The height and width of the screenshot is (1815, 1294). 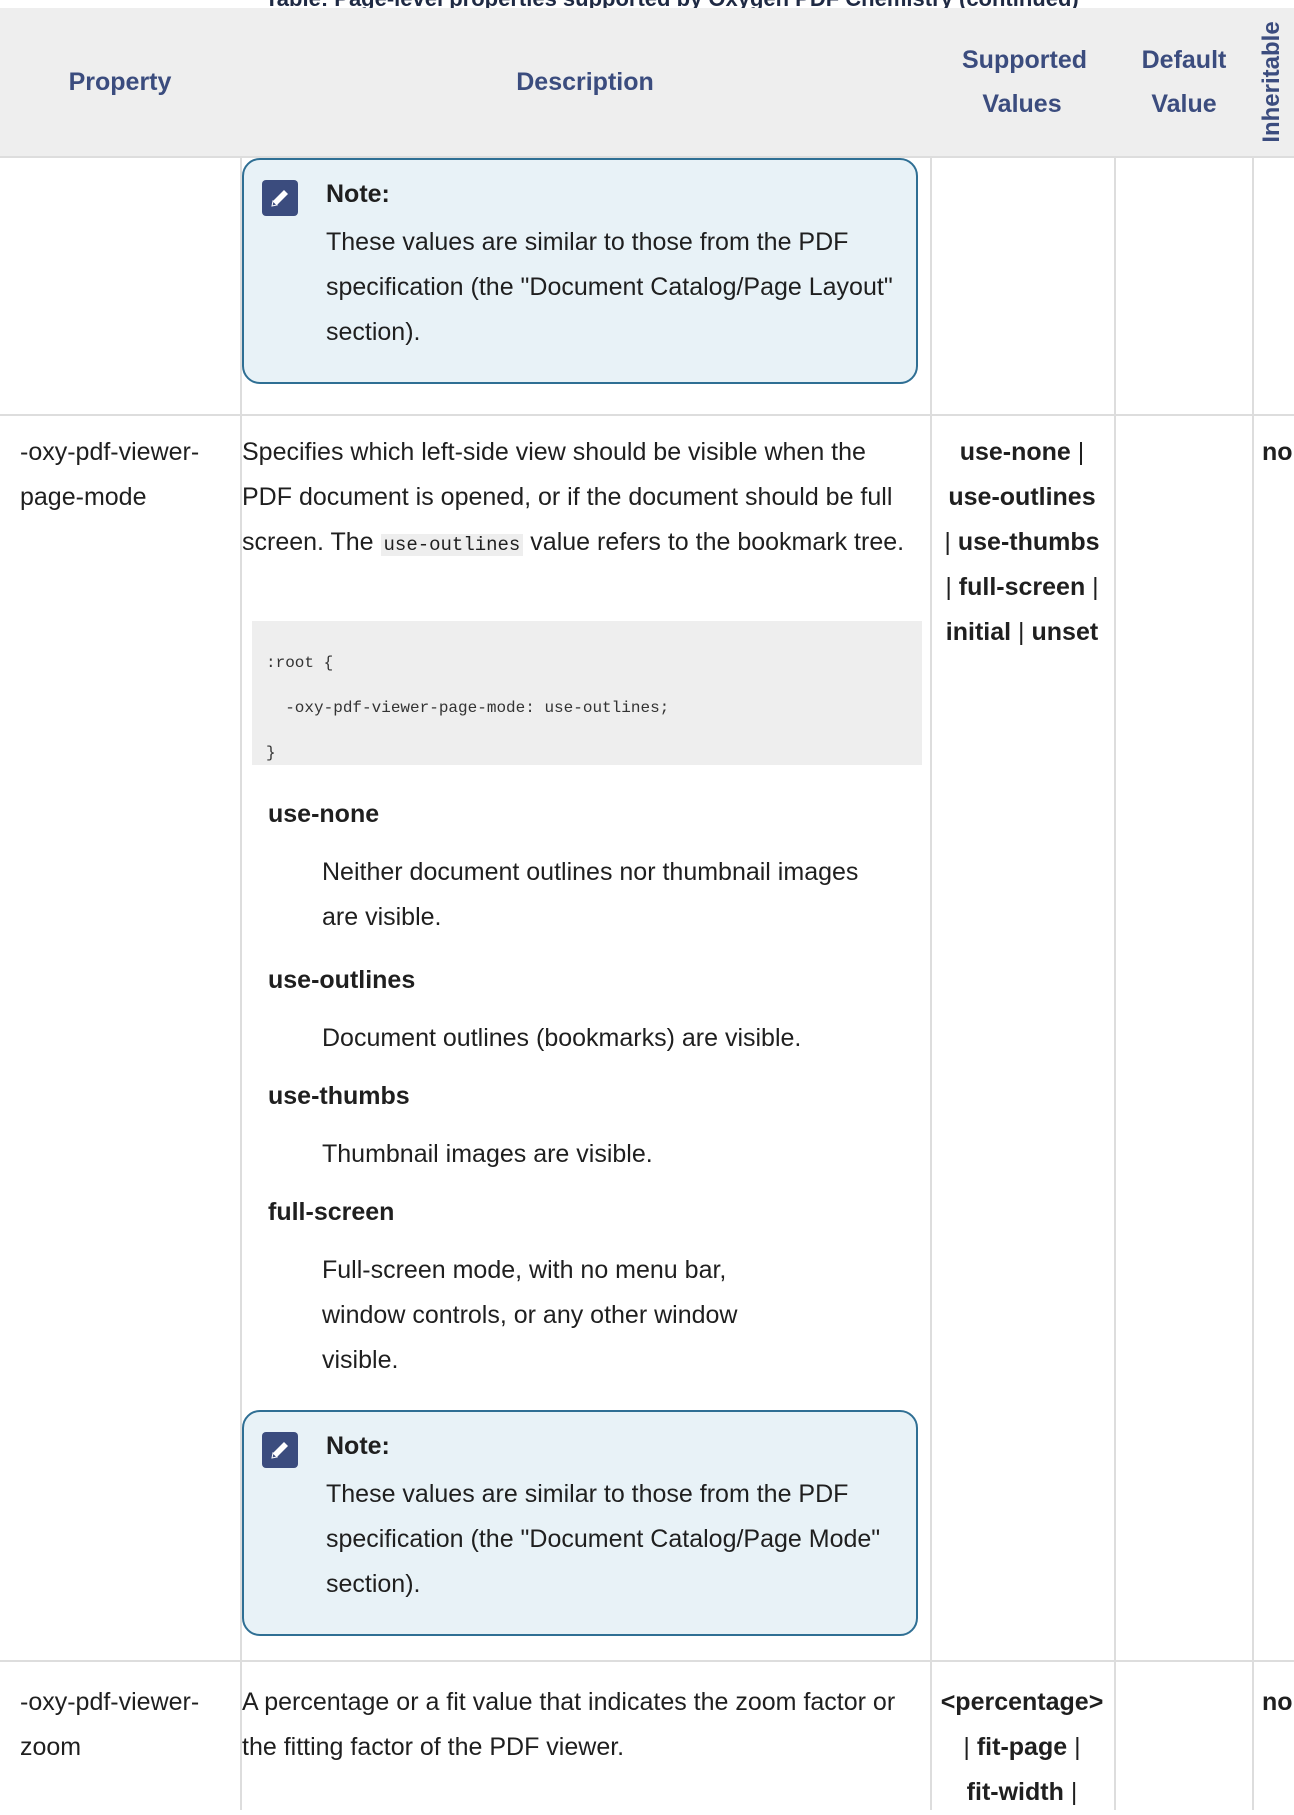 I want to click on definition-text: Thumbnail images are visible., so click(x=487, y=1154).